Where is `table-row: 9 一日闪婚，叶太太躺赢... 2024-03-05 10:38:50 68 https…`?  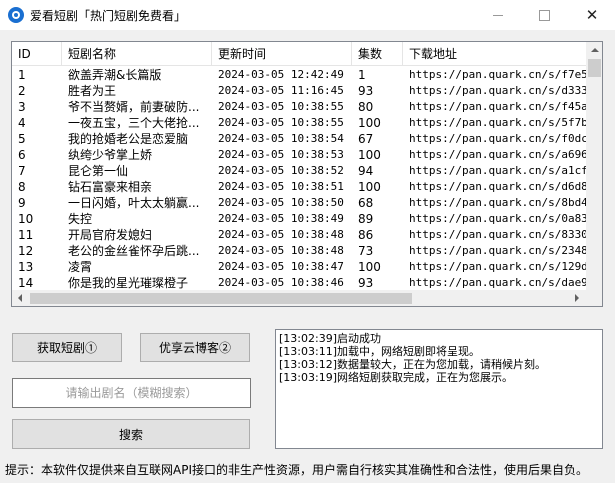 table-row: 9 一日闪婚，叶太太躺赢... 2024-03-05 10:38:50 68 https… is located at coordinates (299, 203).